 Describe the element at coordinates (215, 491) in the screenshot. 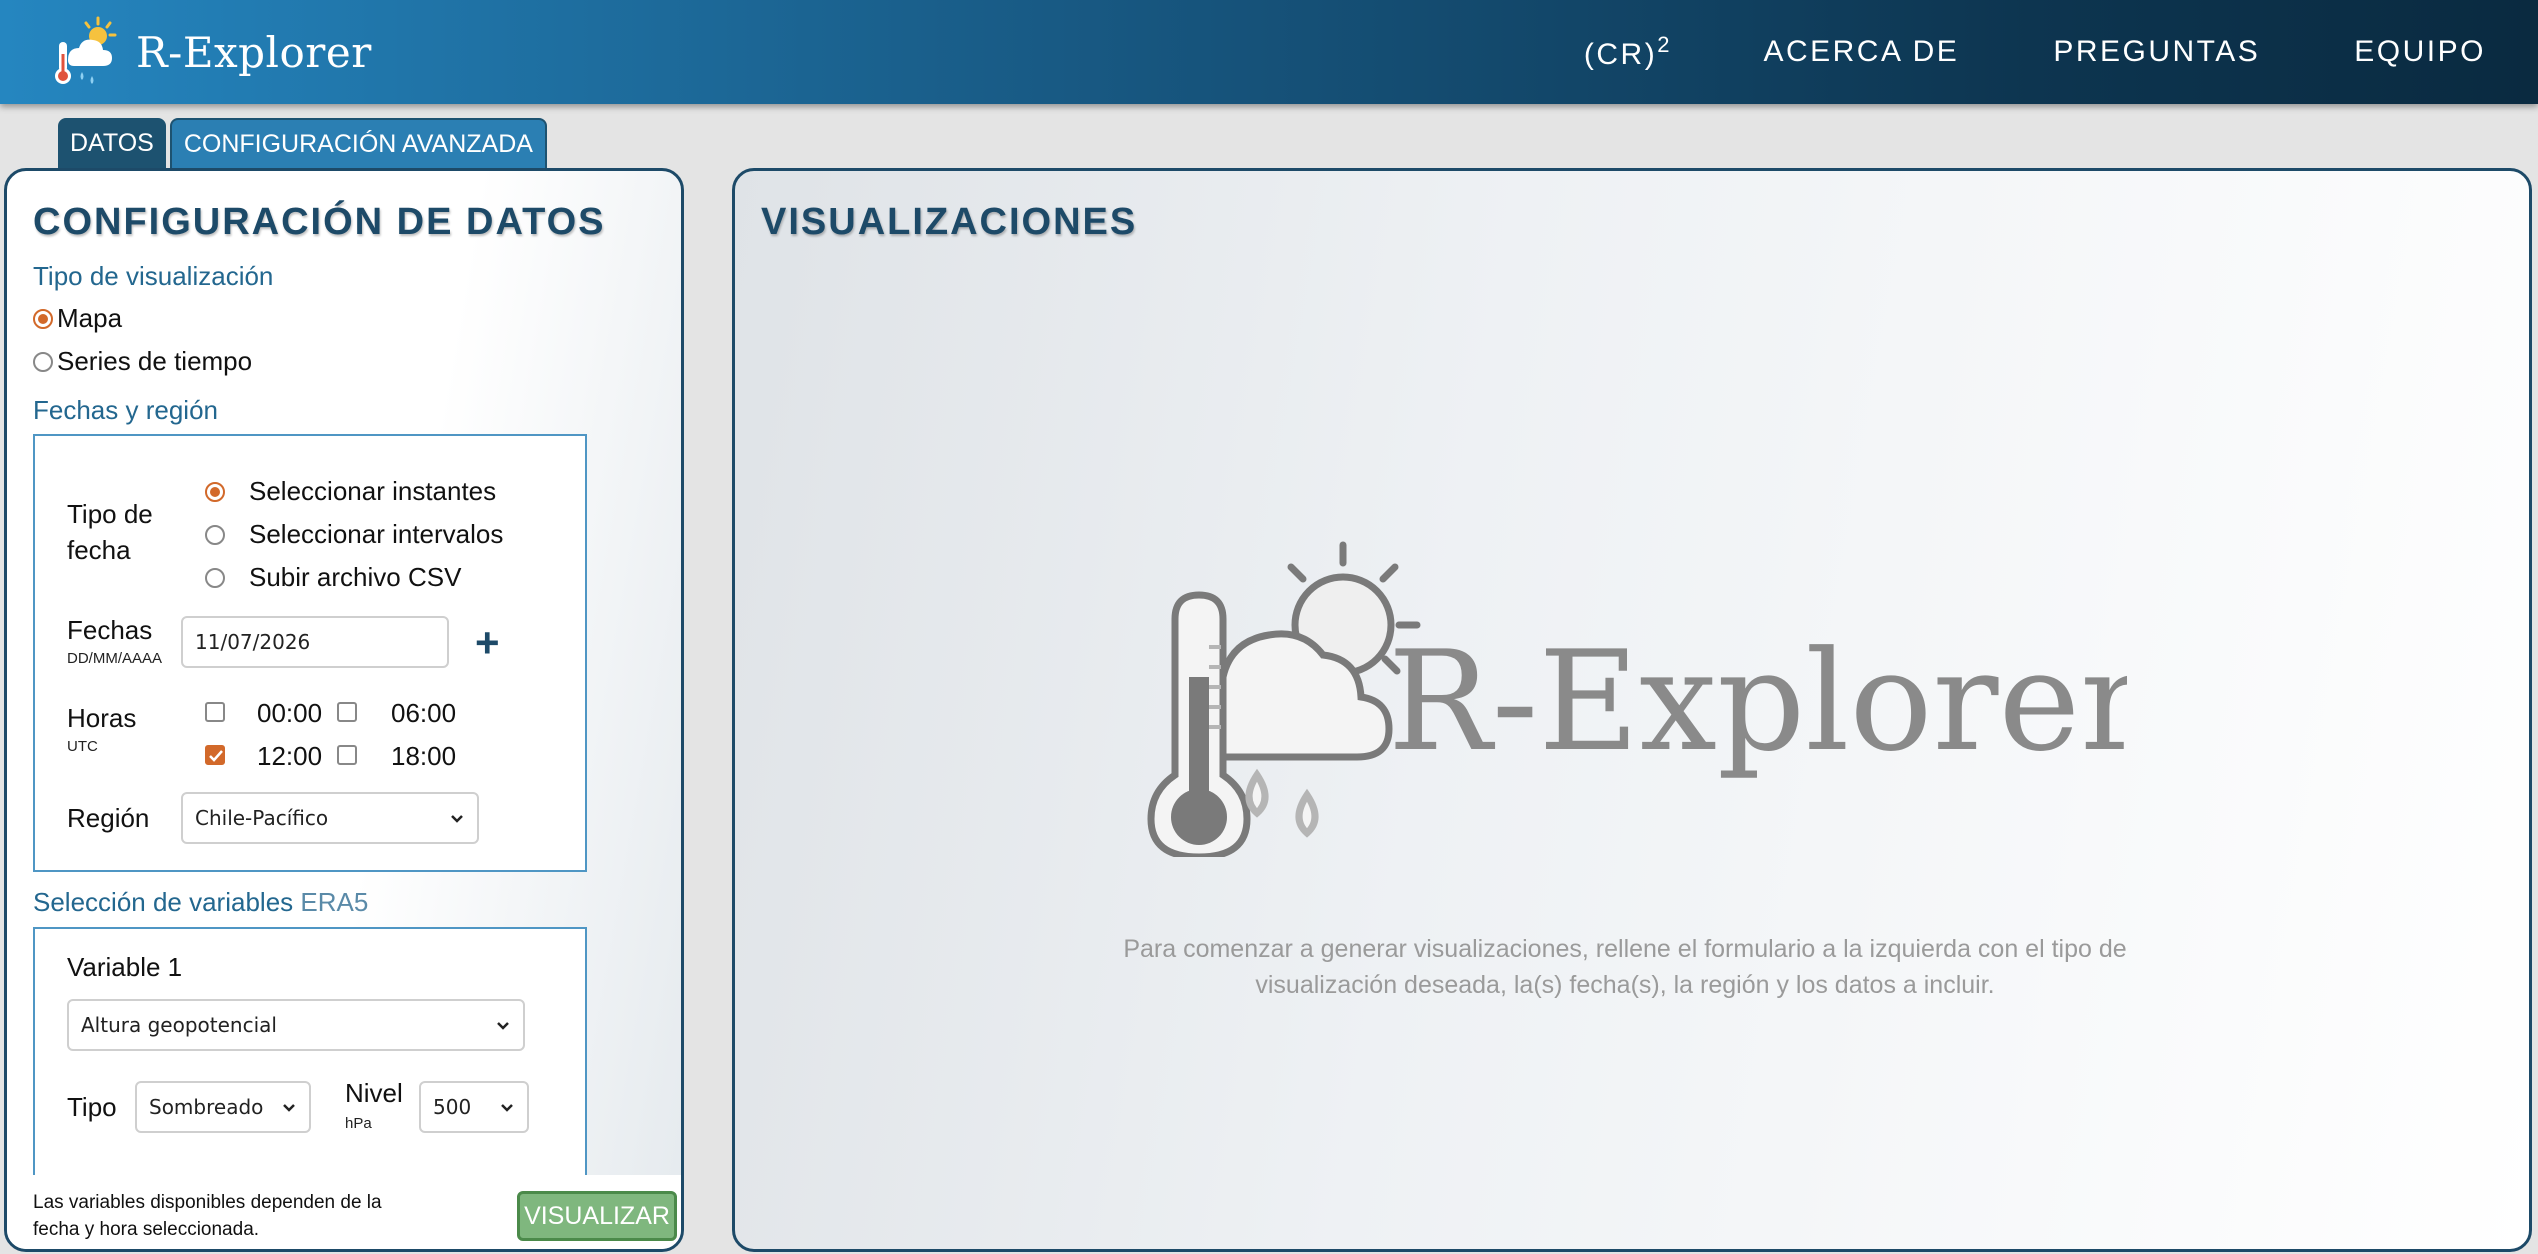

I see `radio-instantes-indicator` at that location.